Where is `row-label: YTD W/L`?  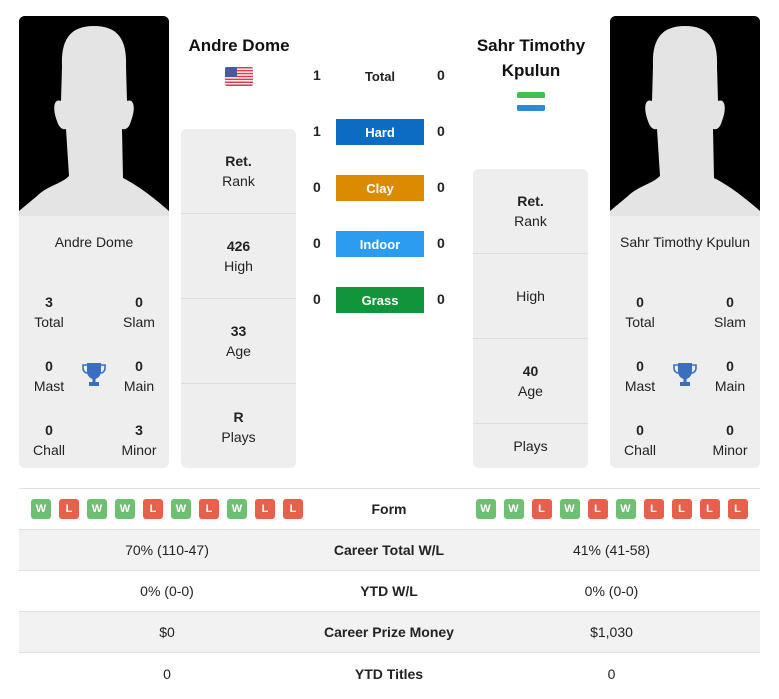 row-label: YTD W/L is located at coordinates (389, 591).